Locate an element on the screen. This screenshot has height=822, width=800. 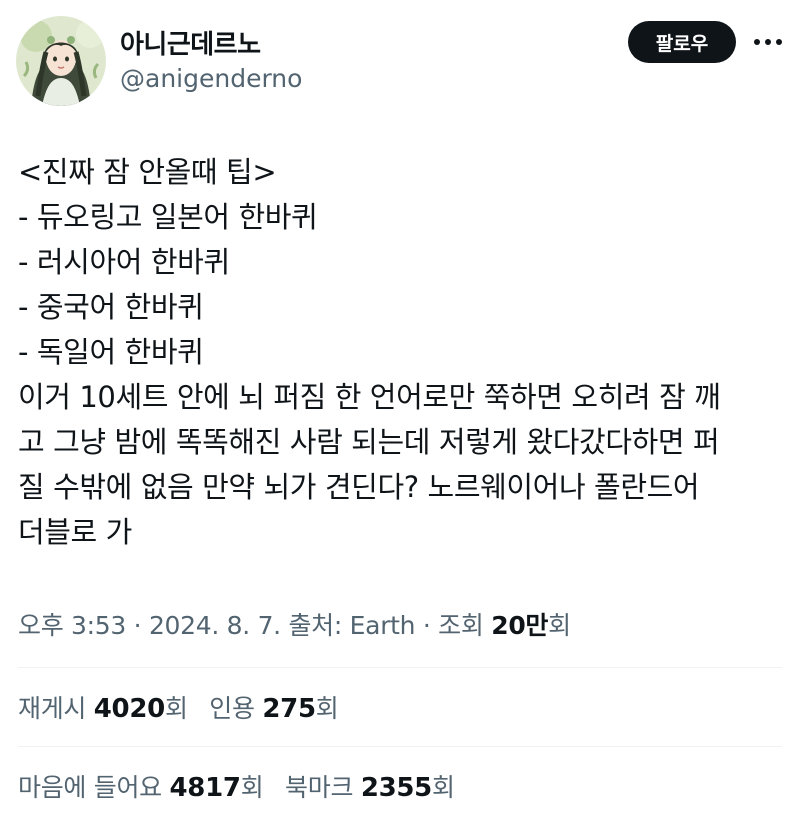
views-count: 20만 is located at coordinates (520, 625).